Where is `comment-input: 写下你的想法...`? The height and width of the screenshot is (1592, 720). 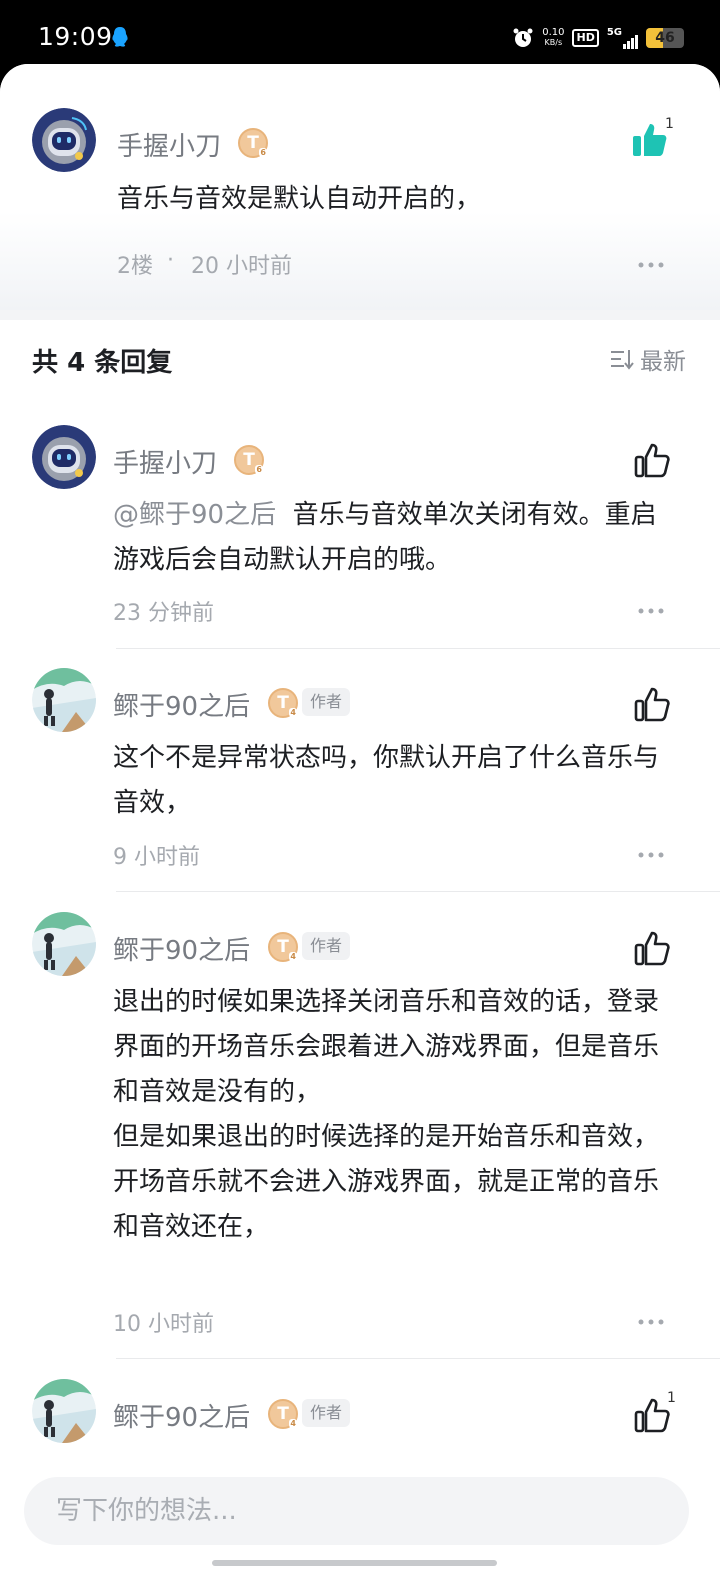 comment-input: 写下你的想法... is located at coordinates (356, 1511).